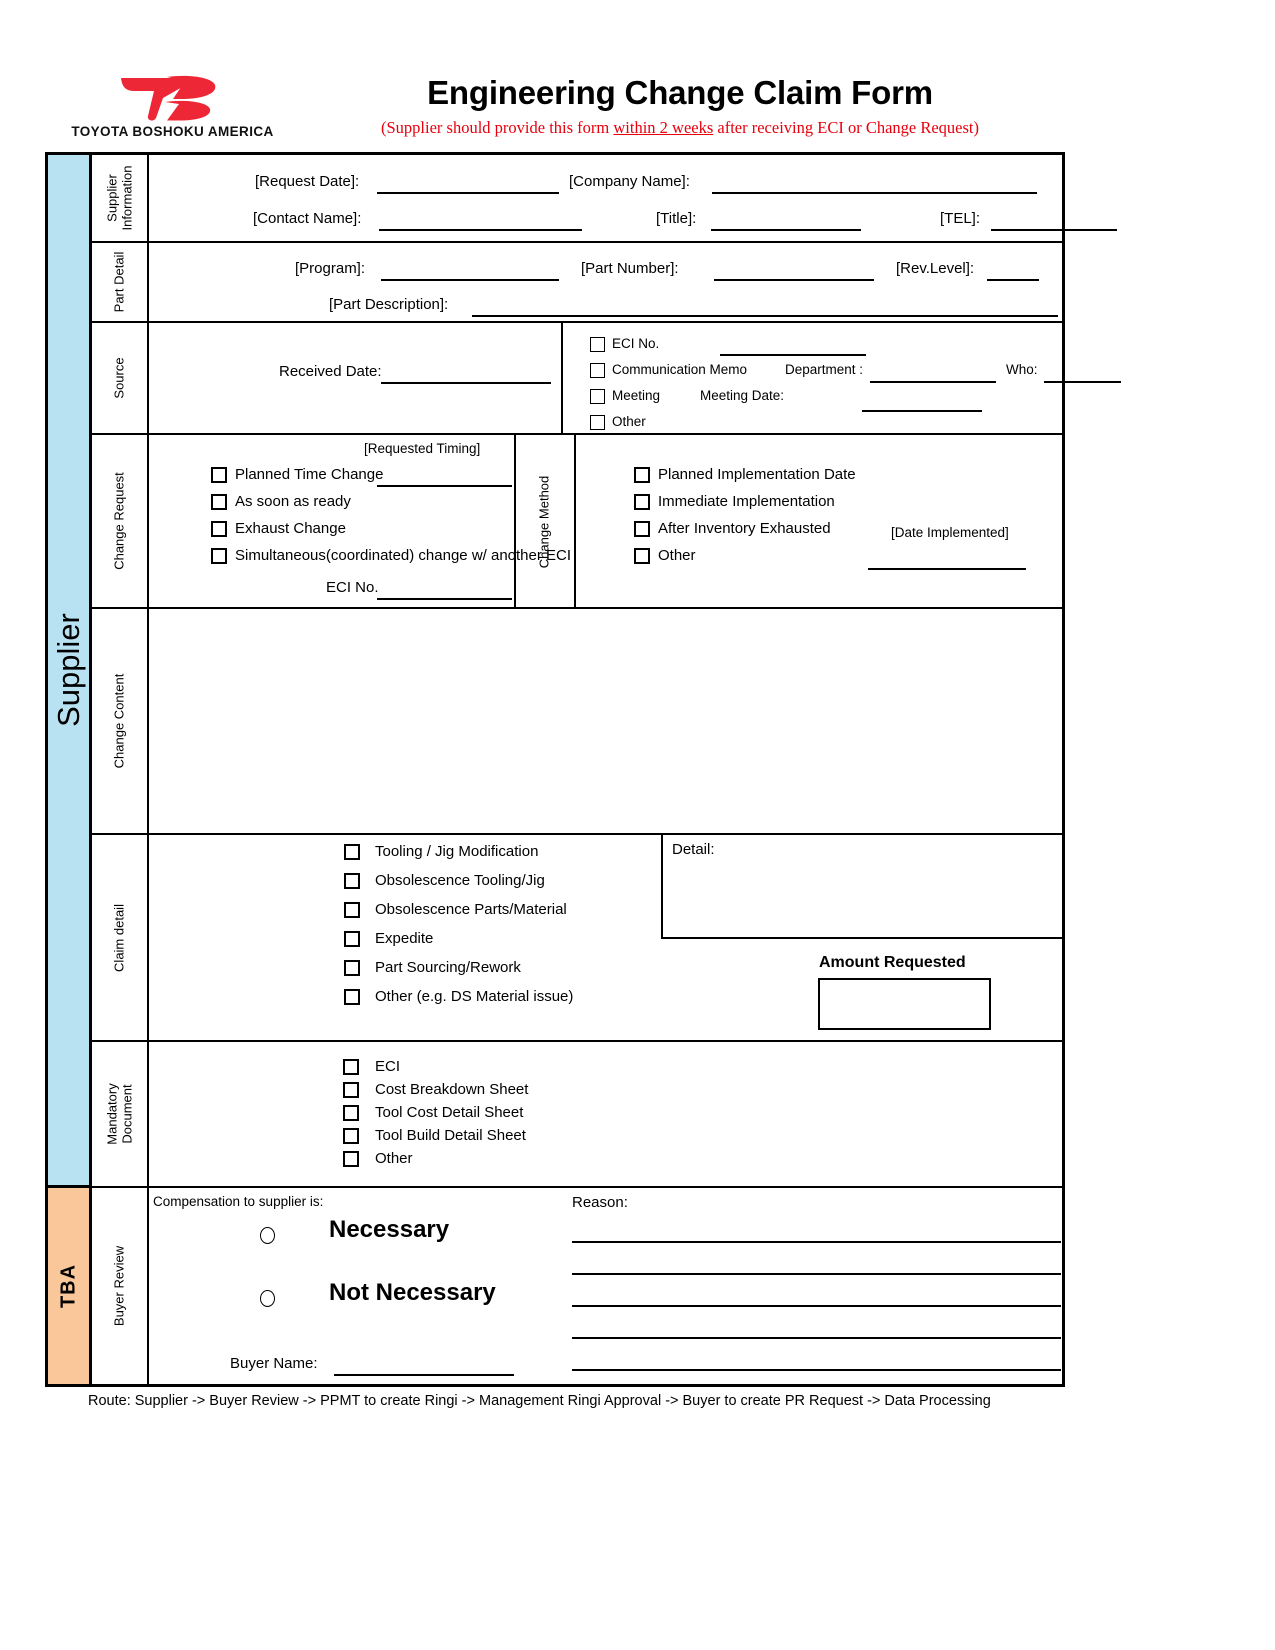 This screenshot has width=1275, height=1650. What do you see at coordinates (1082, 382) in the screenshot?
I see `input-who` at bounding box center [1082, 382].